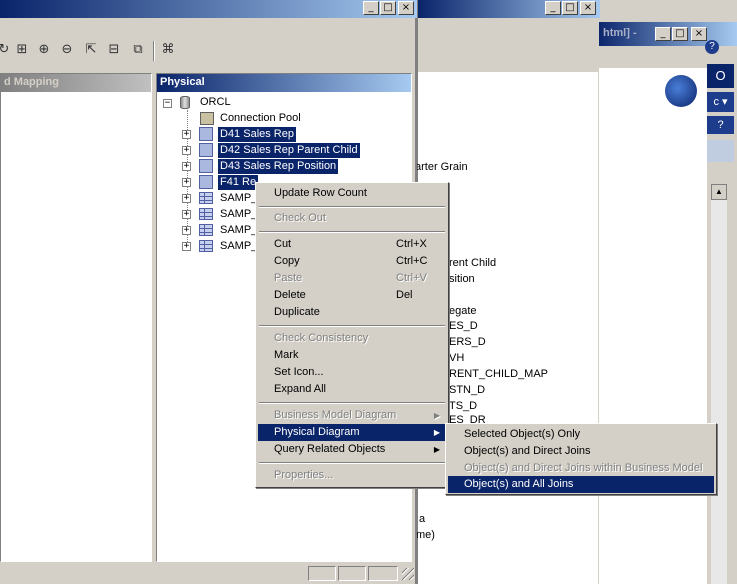  Describe the element at coordinates (168, 50) in the screenshot. I see `layout-icon: ⌘` at that location.